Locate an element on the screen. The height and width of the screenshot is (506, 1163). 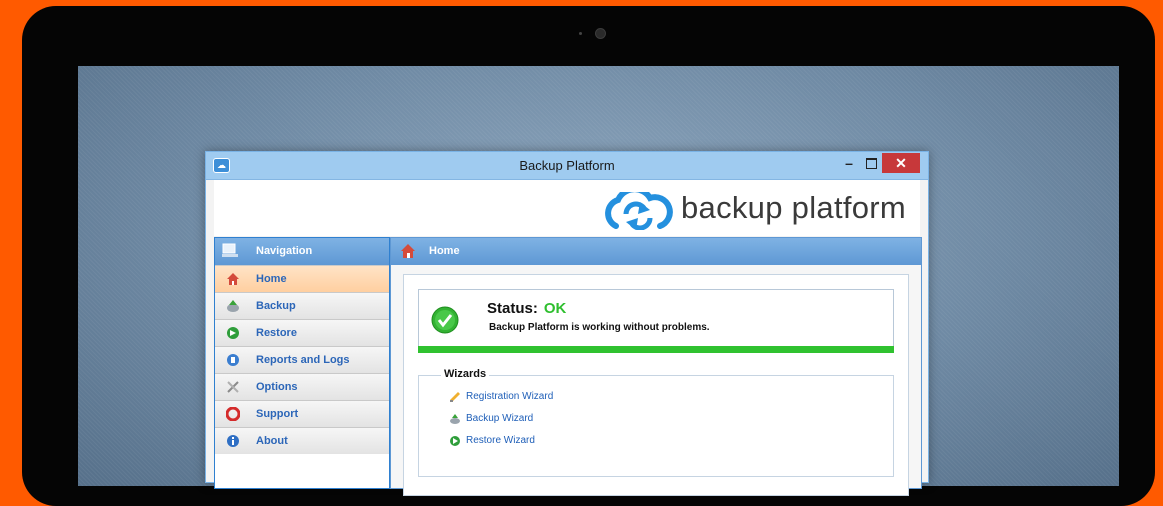
sidebar-item-label: About is located at coordinates (272, 441).